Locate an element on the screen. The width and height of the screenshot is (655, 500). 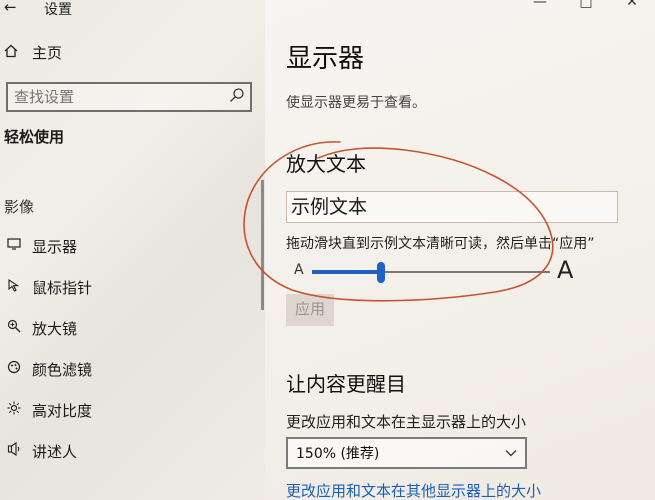
contrast-icon is located at coordinates (14, 410).